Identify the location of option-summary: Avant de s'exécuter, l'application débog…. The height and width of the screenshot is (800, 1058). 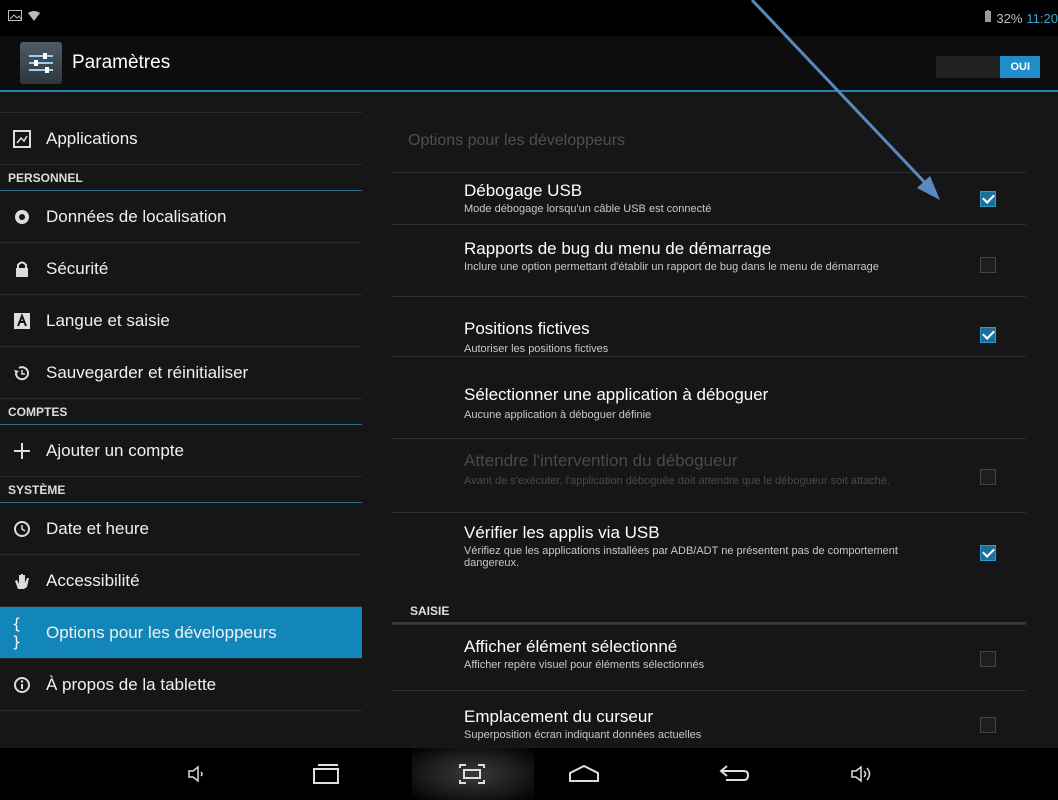
(677, 481).